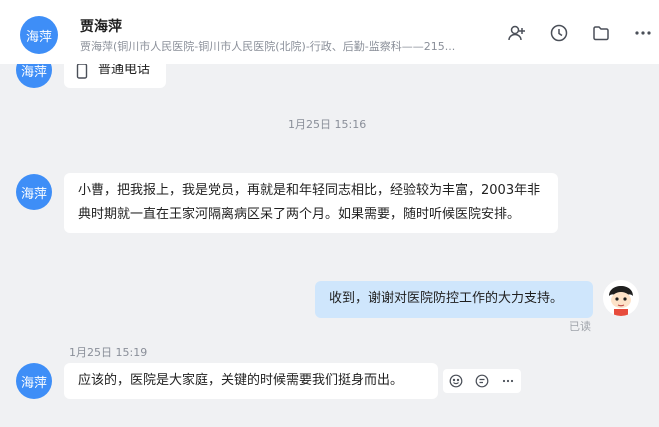  What do you see at coordinates (601, 33) in the screenshot?
I see `folder-icon` at bounding box center [601, 33].